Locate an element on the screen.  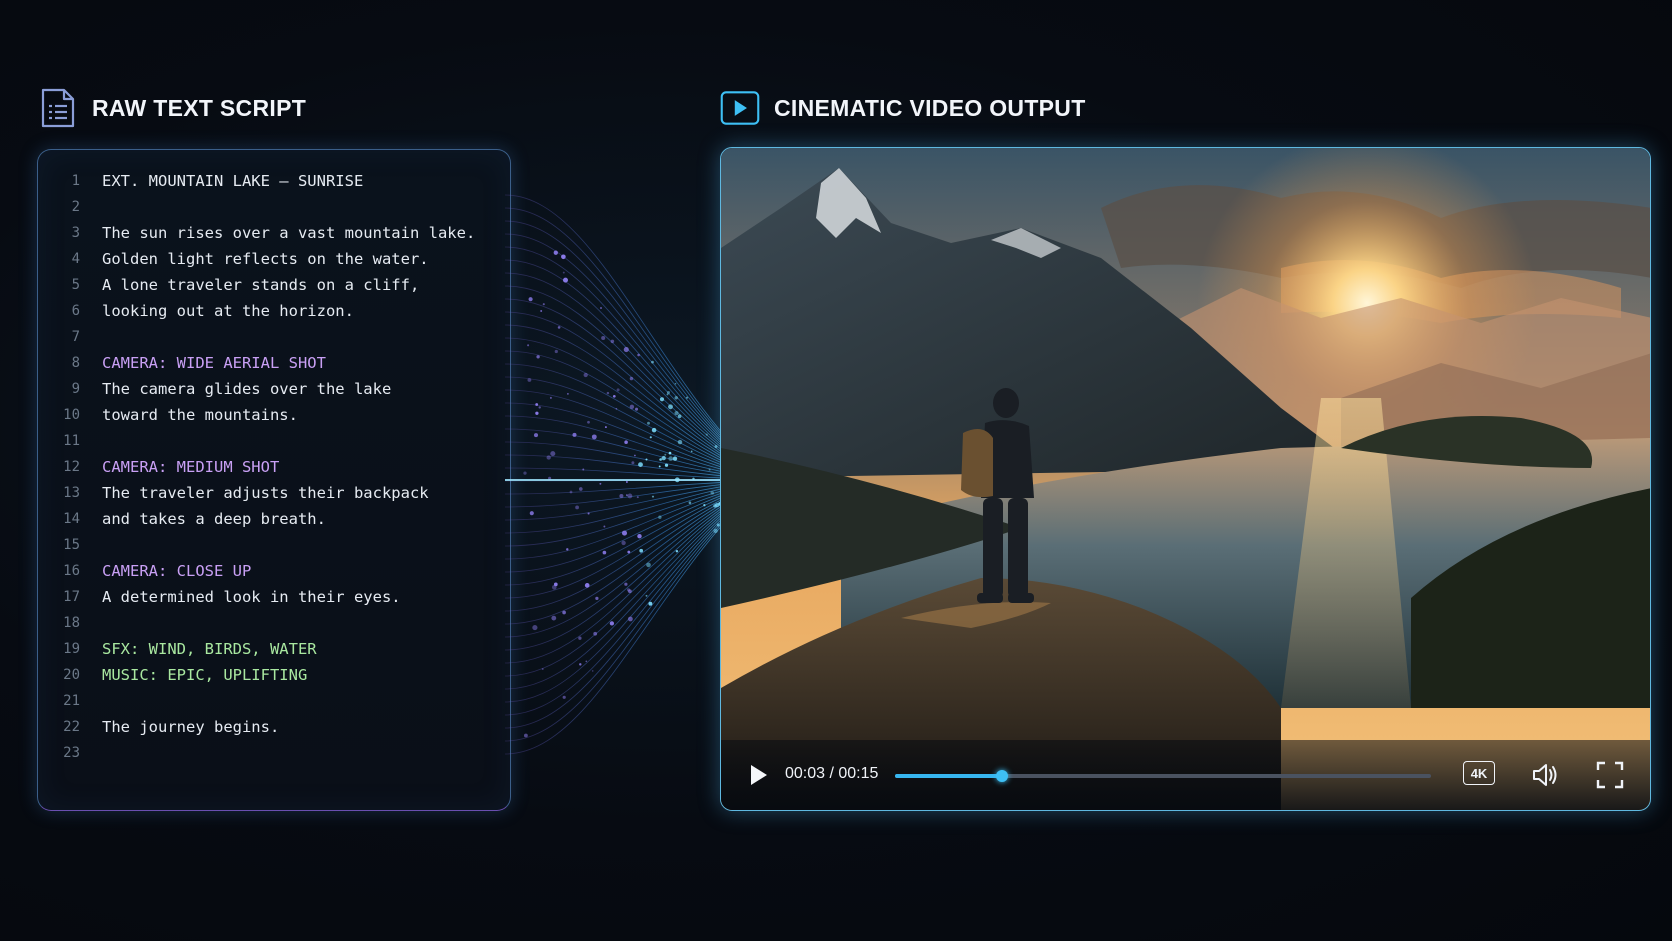
script-line: 19 SFX: WIND, BIRDS, WATER is located at coordinates (274, 649).